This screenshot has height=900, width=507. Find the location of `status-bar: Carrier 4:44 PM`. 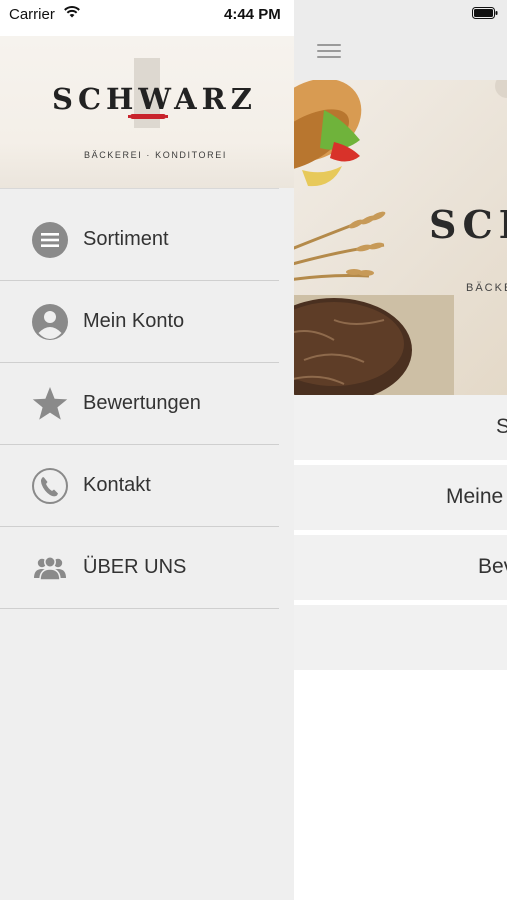

status-bar: Carrier 4:44 PM is located at coordinates (147, 18).